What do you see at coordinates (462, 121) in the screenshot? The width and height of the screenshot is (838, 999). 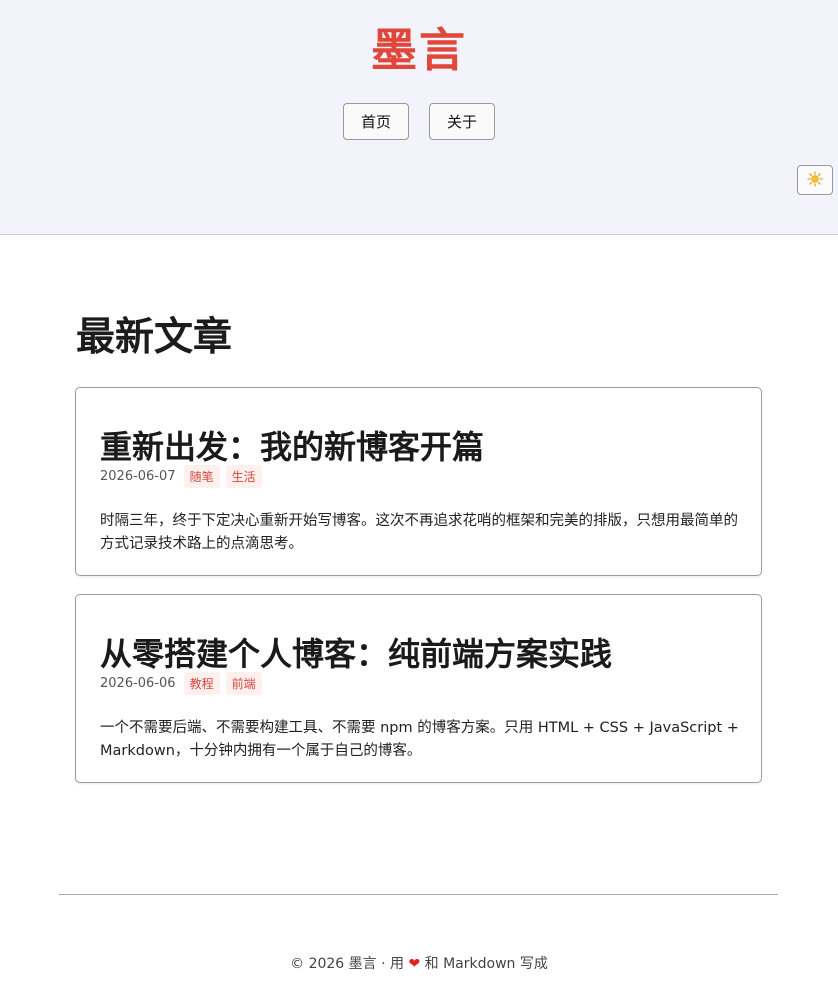 I see `nav-about-button: 关于` at bounding box center [462, 121].